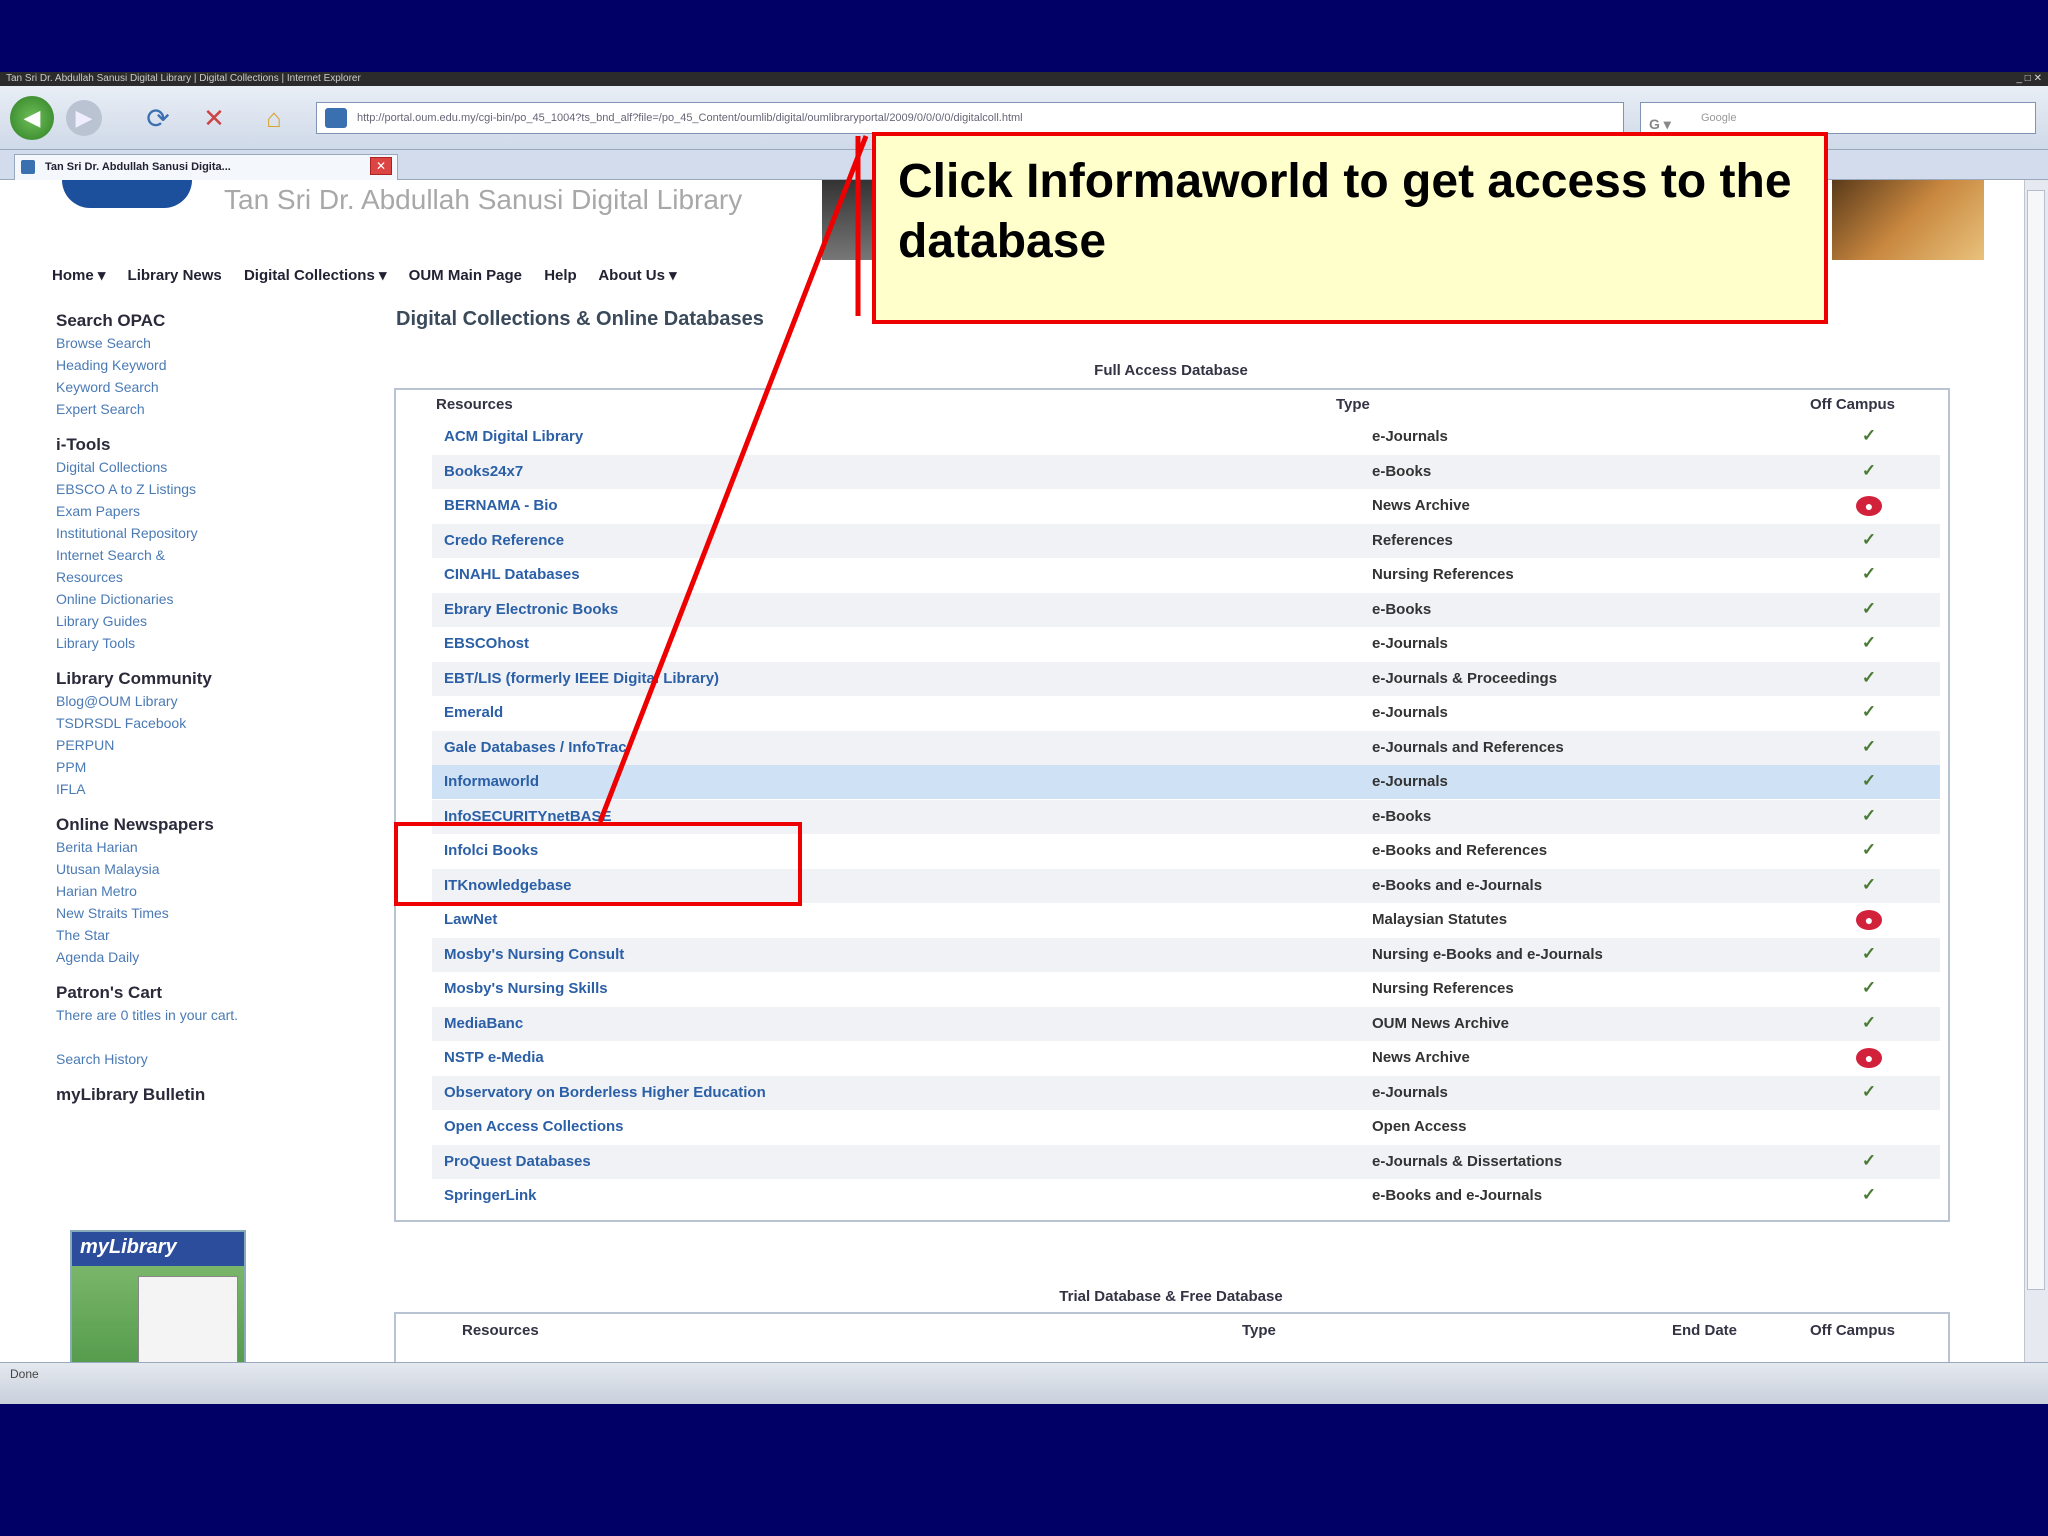 The height and width of the screenshot is (1536, 2048). Describe the element at coordinates (83, 444) in the screenshot. I see `sidebar-heading: i-Tools` at that location.